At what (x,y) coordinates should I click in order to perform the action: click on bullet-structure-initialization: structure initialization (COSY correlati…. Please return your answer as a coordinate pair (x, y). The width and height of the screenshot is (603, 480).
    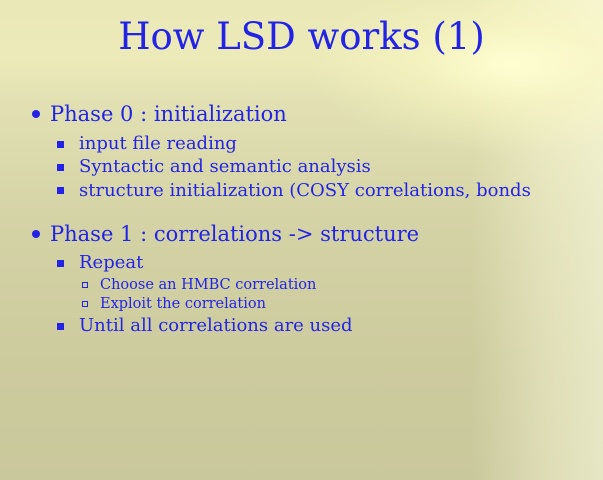
    Looking at the image, I should click on (305, 190).